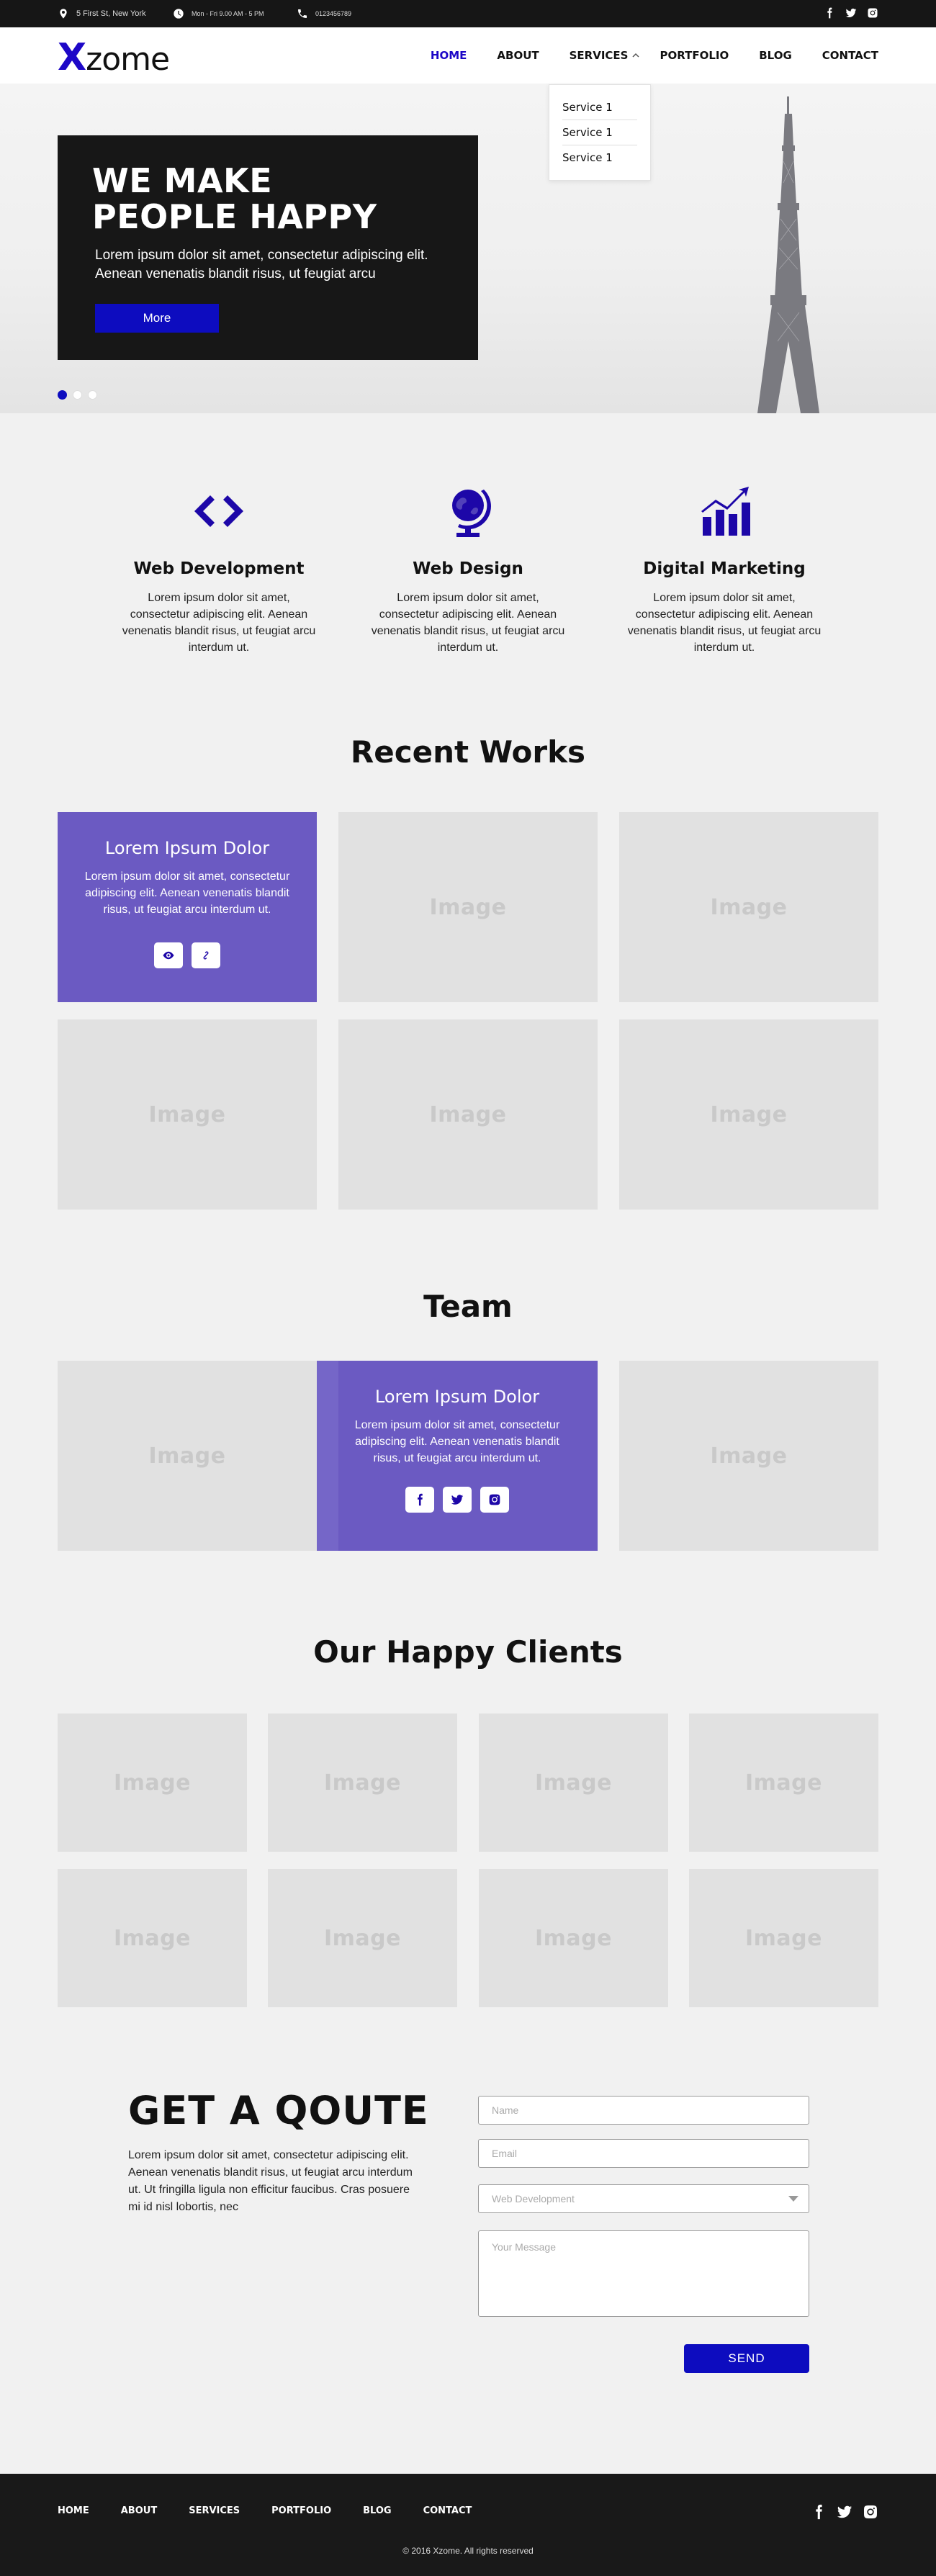 Image resolution: width=936 pixels, height=2576 pixels. I want to click on client-logo-1: Image, so click(152, 1782).